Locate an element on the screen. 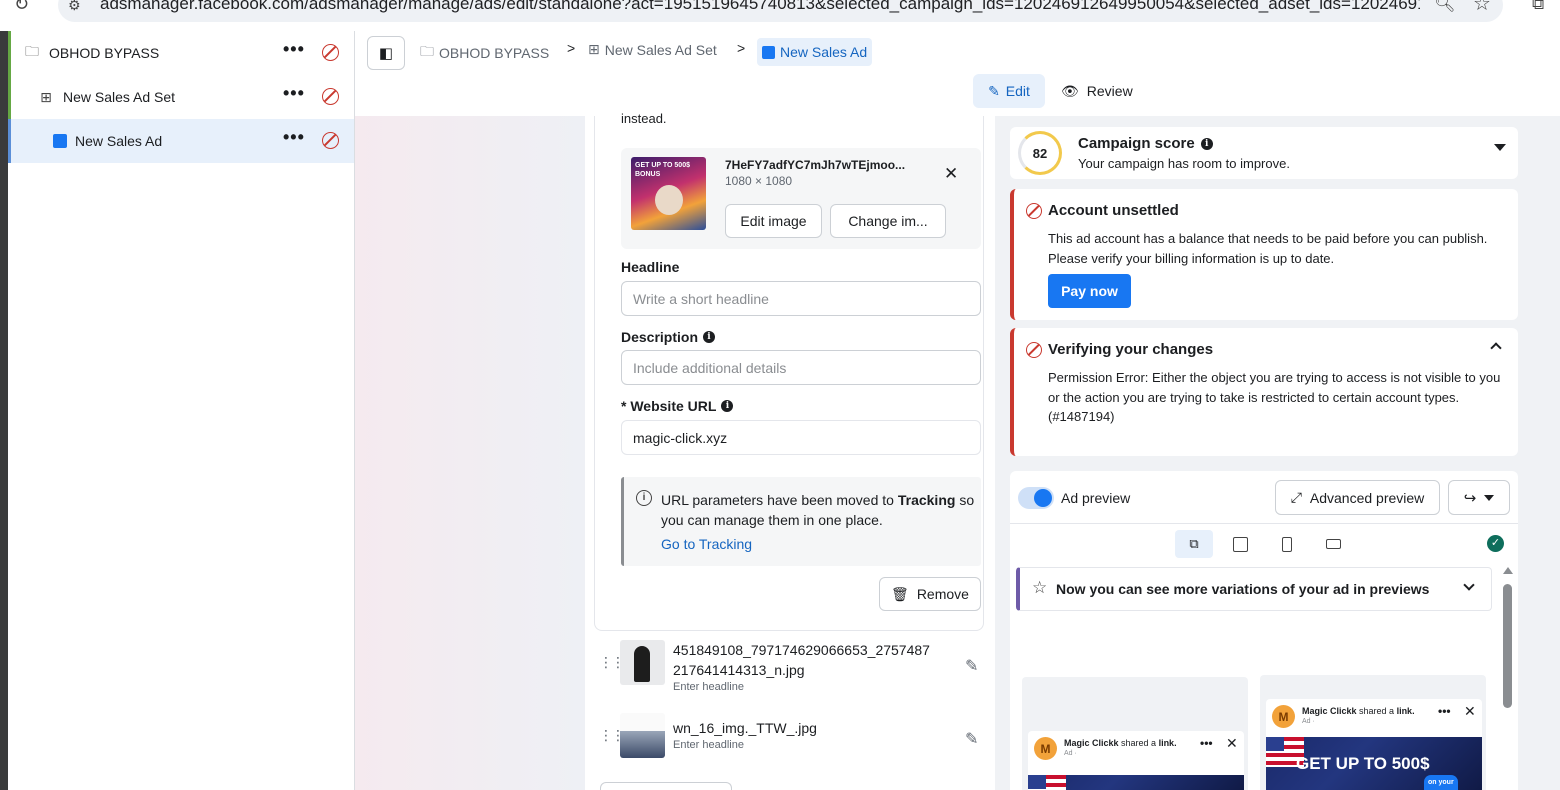  site-settings-icon: ⚙ is located at coordinates (74, 7).